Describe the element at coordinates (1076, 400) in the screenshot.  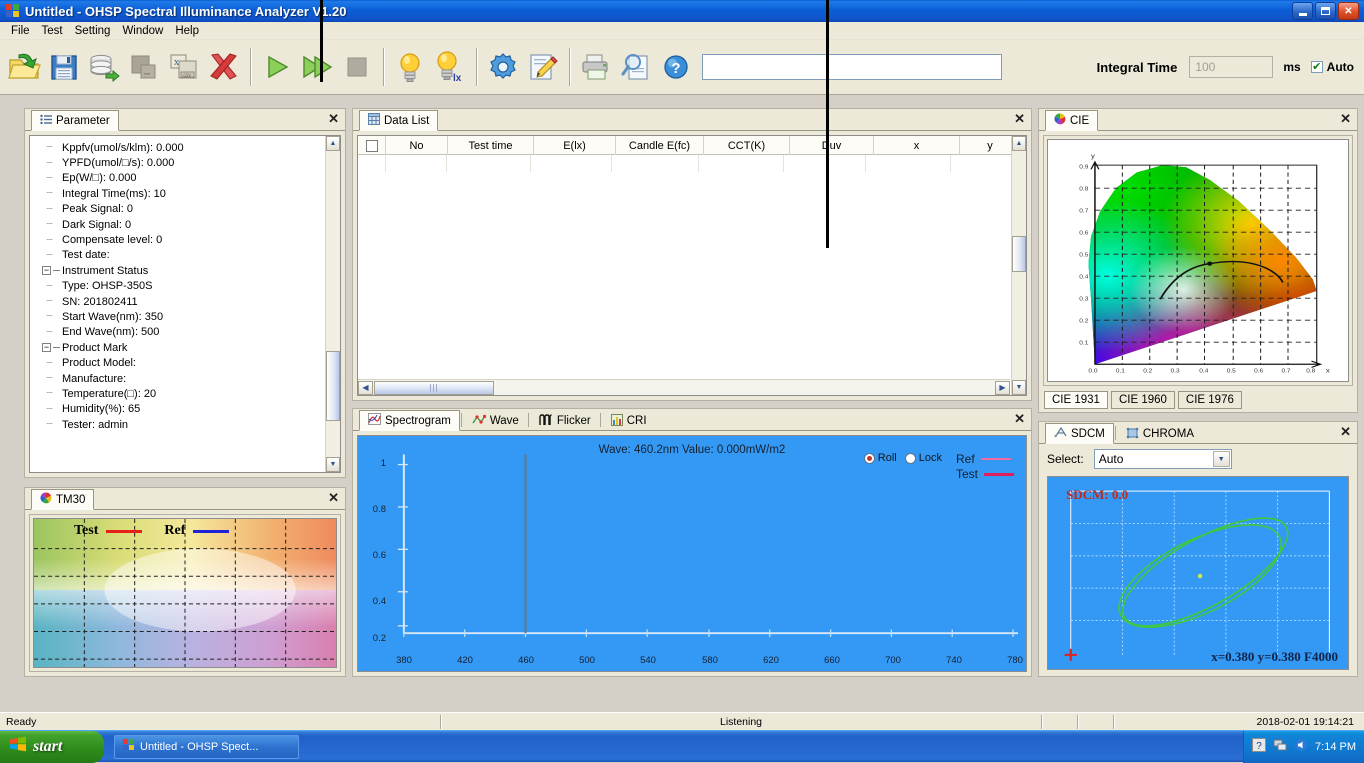
I see `tab-cie-1931: CIE 1931` at that location.